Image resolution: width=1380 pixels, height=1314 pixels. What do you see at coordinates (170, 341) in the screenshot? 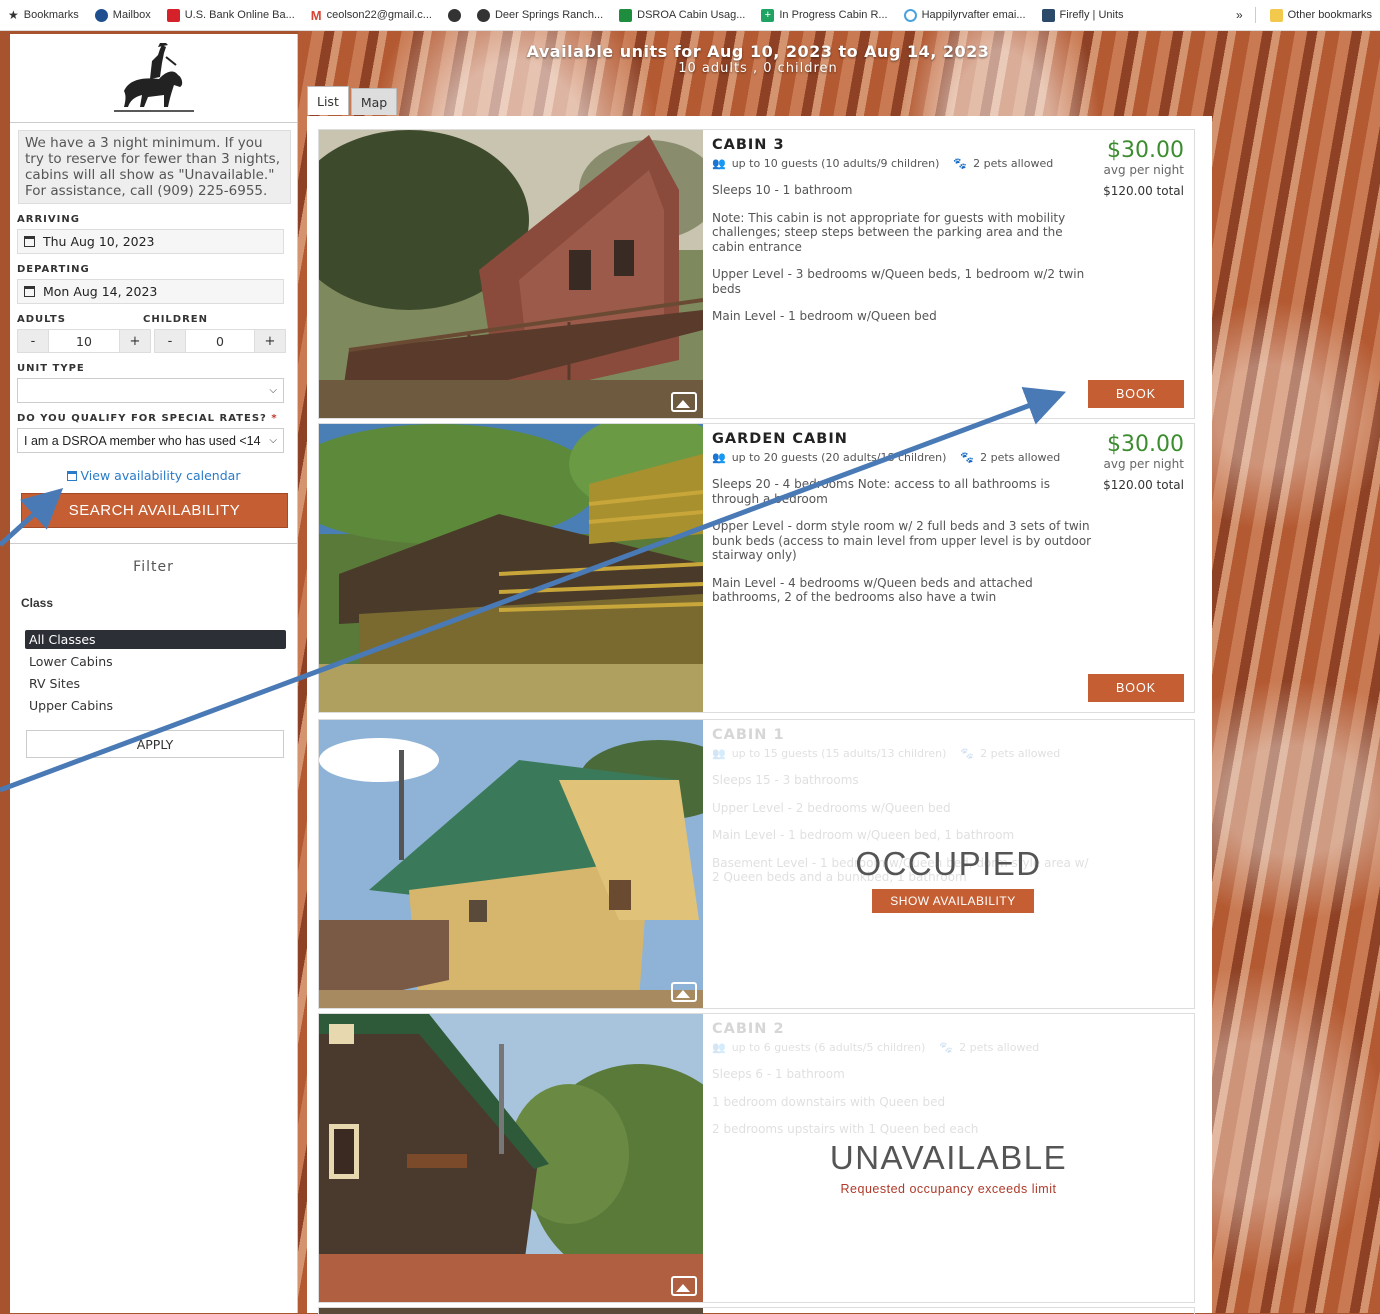
I see `children-decrement-button: -` at bounding box center [170, 341].